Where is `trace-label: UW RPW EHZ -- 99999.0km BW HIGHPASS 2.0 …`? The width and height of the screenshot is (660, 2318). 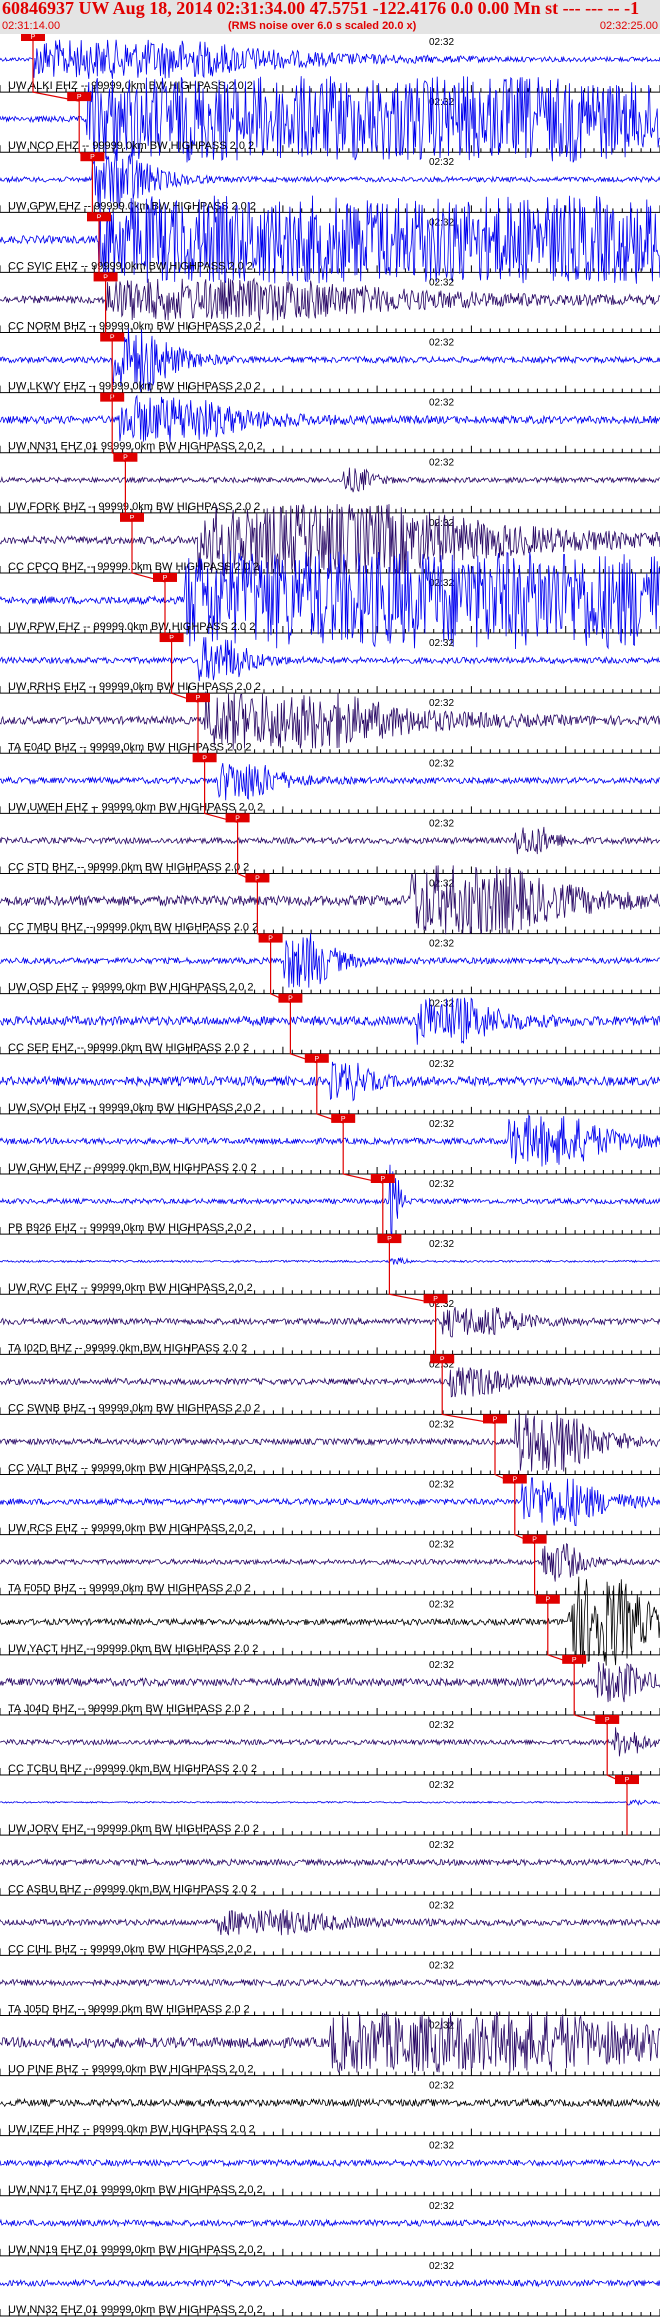 trace-label: UW RPW EHZ -- 99999.0km BW HIGHPASS 2.0 … is located at coordinates (131, 627).